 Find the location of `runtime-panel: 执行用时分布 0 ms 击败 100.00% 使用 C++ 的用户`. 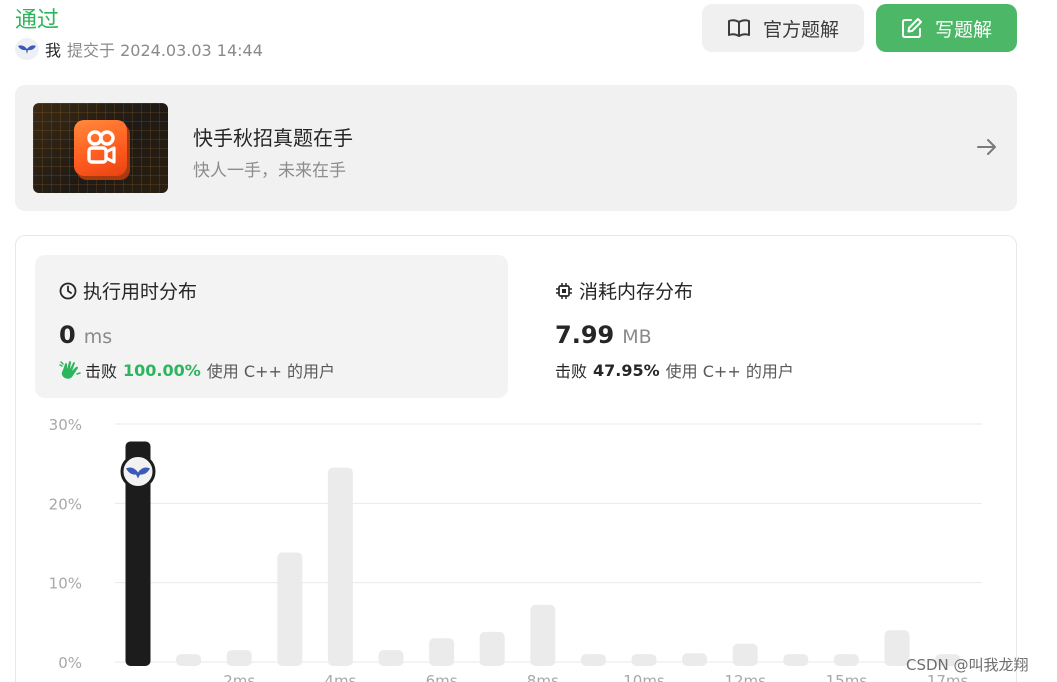

runtime-panel: 执行用时分布 0 ms 击败 100.00% 使用 C++ 的用户 is located at coordinates (271, 326).